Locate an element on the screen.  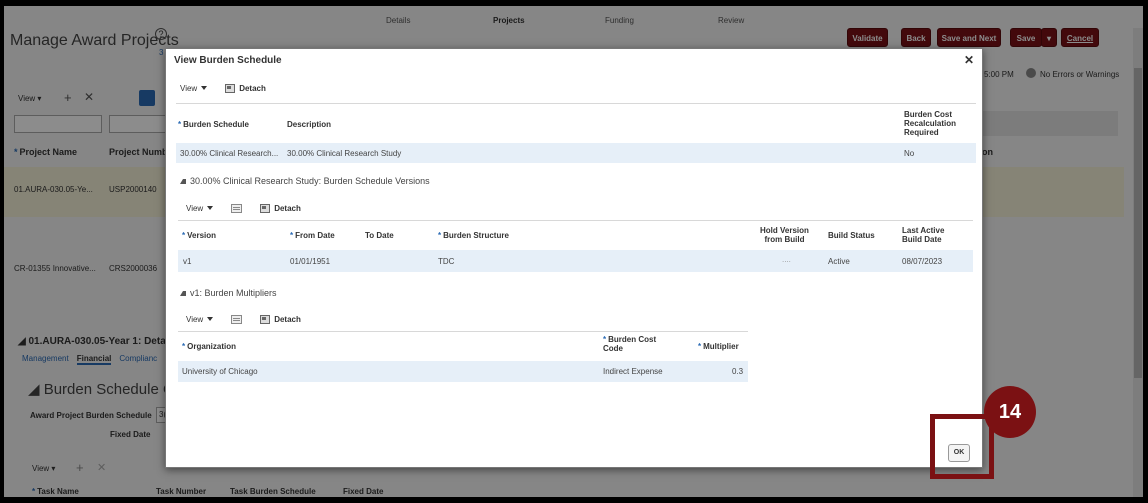
multipliers-detach-label: Detach is located at coordinates (287, 319).